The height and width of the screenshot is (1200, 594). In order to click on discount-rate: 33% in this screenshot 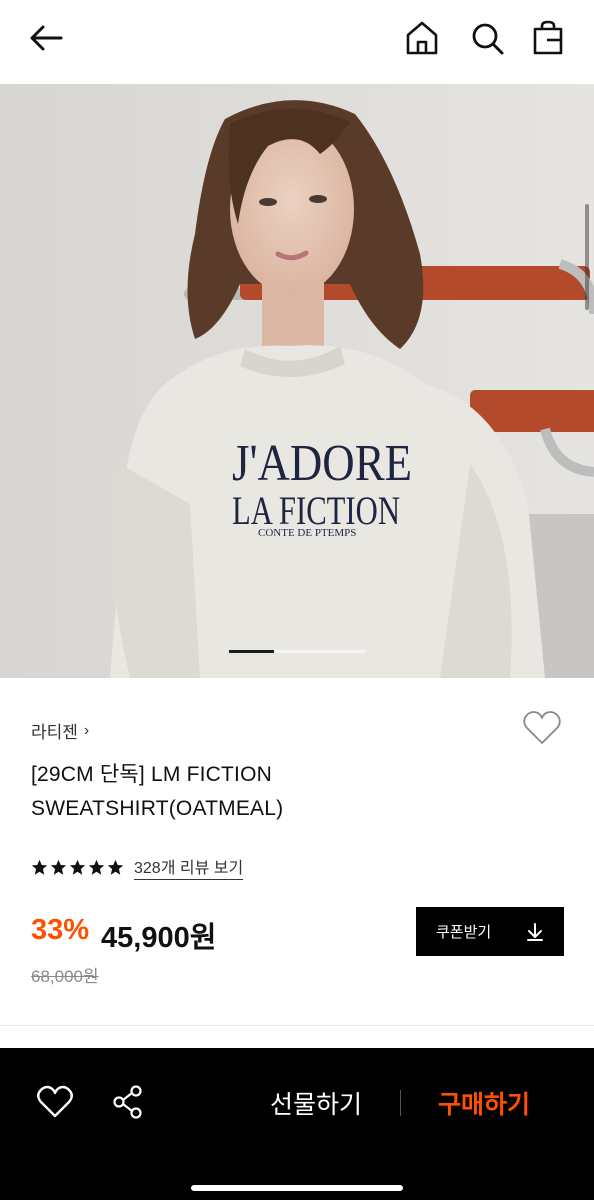, I will do `click(60, 930)`.